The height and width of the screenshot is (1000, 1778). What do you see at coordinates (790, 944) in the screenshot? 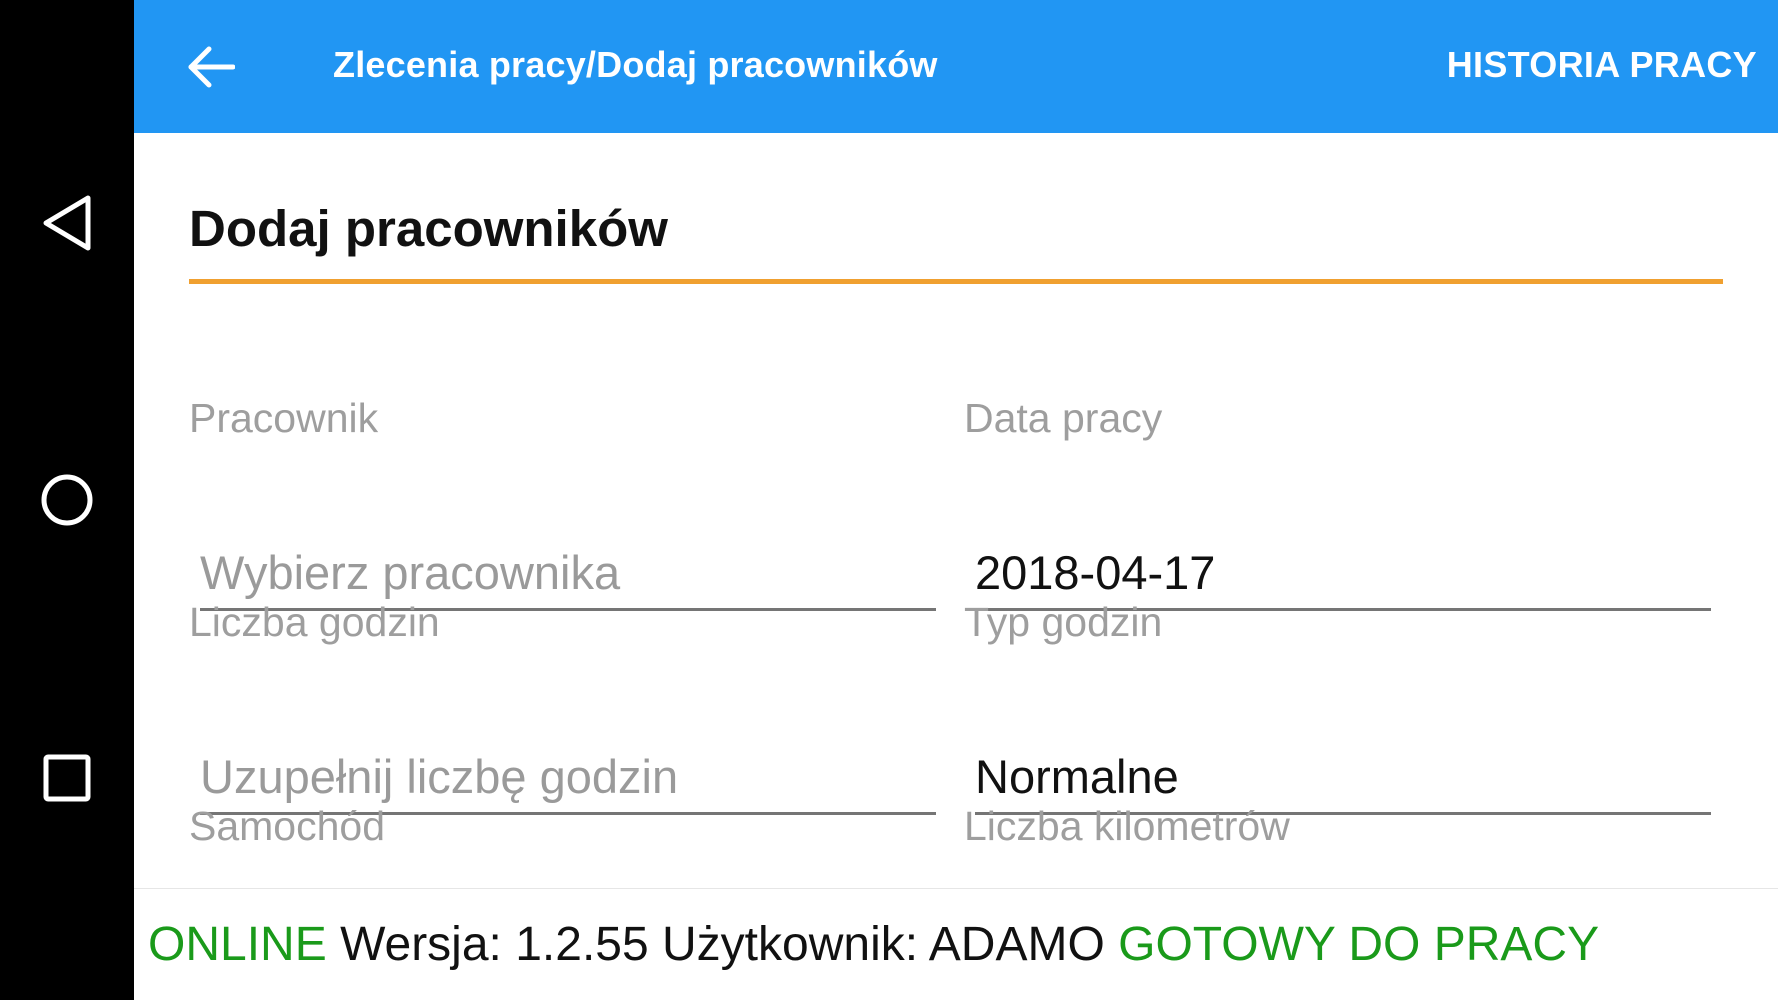
I see `user-label: Użytkownik:` at bounding box center [790, 944].